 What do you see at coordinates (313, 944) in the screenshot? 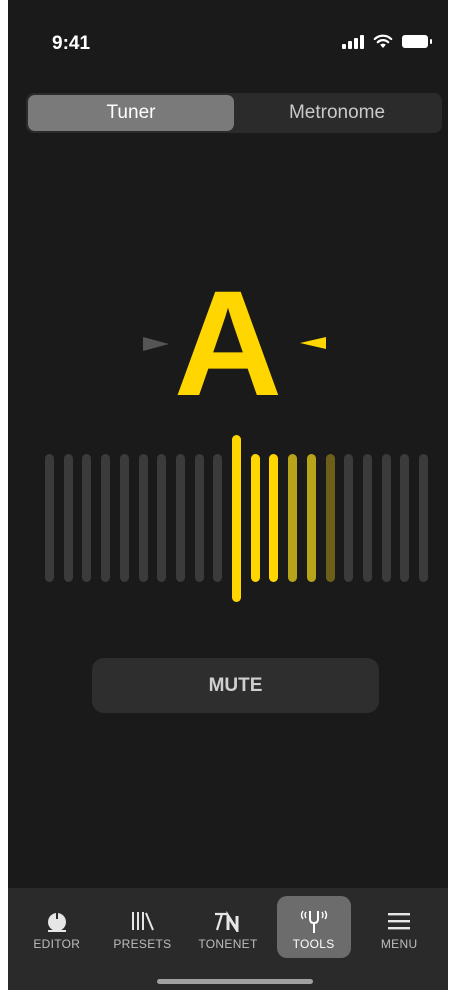
I see `tab-tools-label: TOOLS` at bounding box center [313, 944].